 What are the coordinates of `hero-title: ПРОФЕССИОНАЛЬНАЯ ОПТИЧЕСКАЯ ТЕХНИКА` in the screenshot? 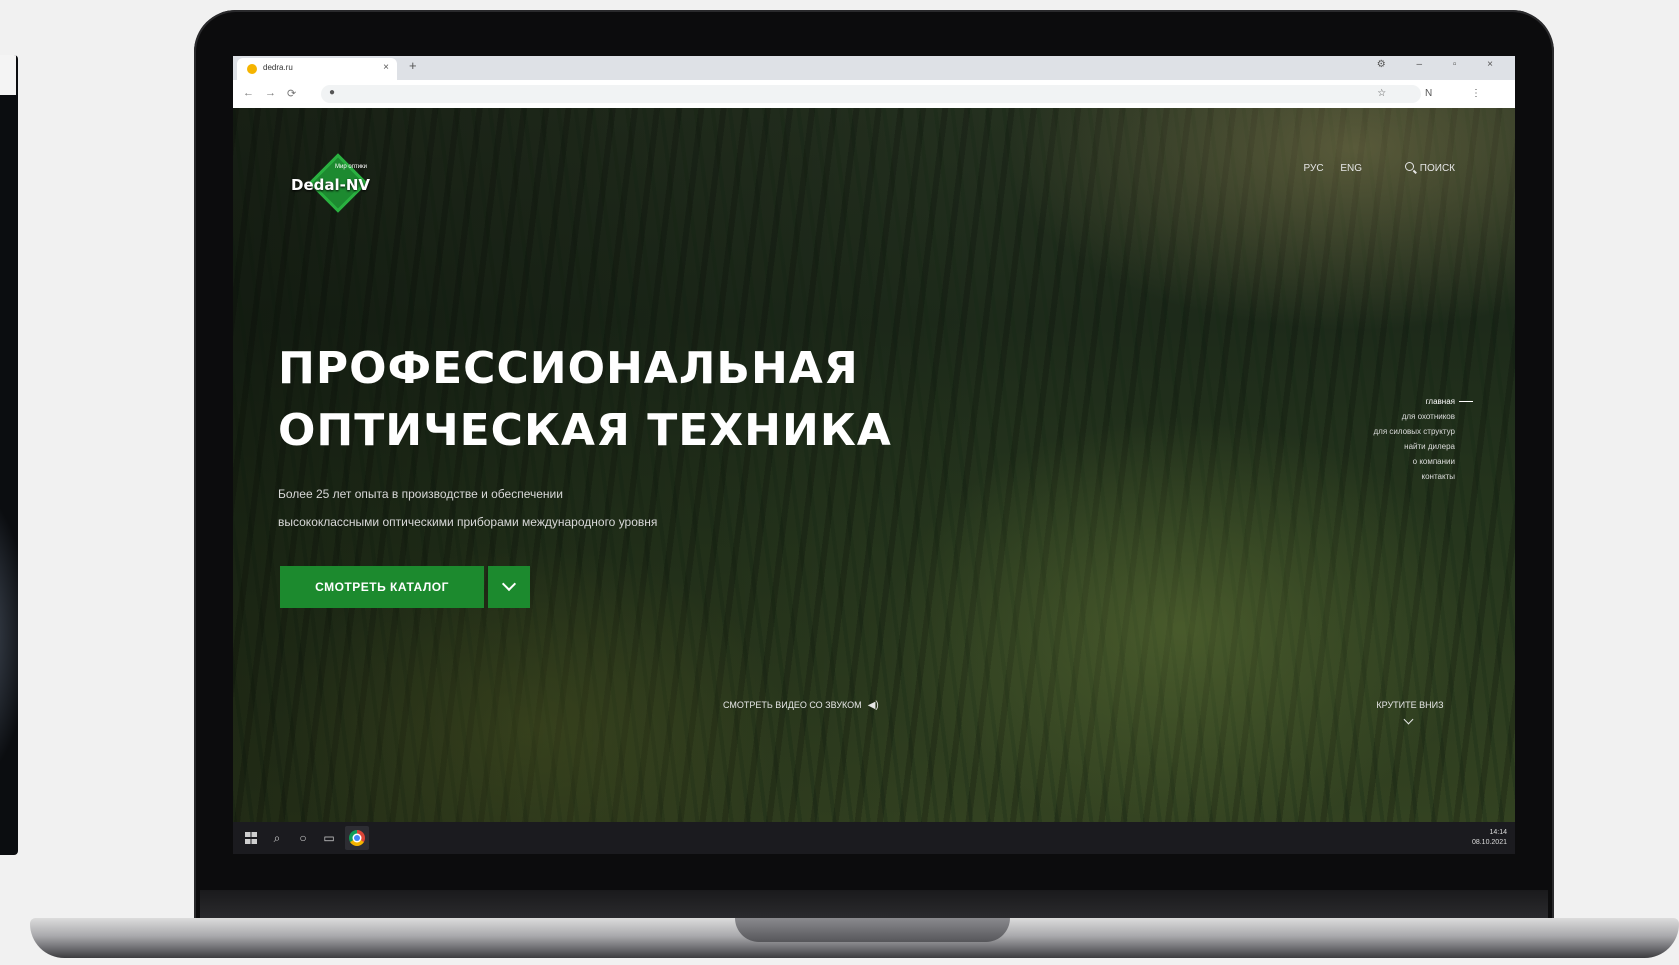 It's located at (585, 400).